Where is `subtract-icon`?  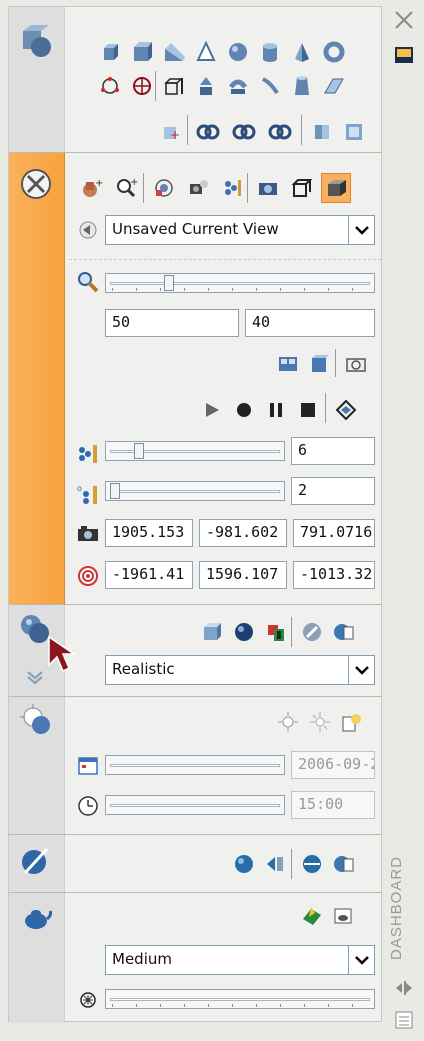 subtract-icon is located at coordinates (244, 132).